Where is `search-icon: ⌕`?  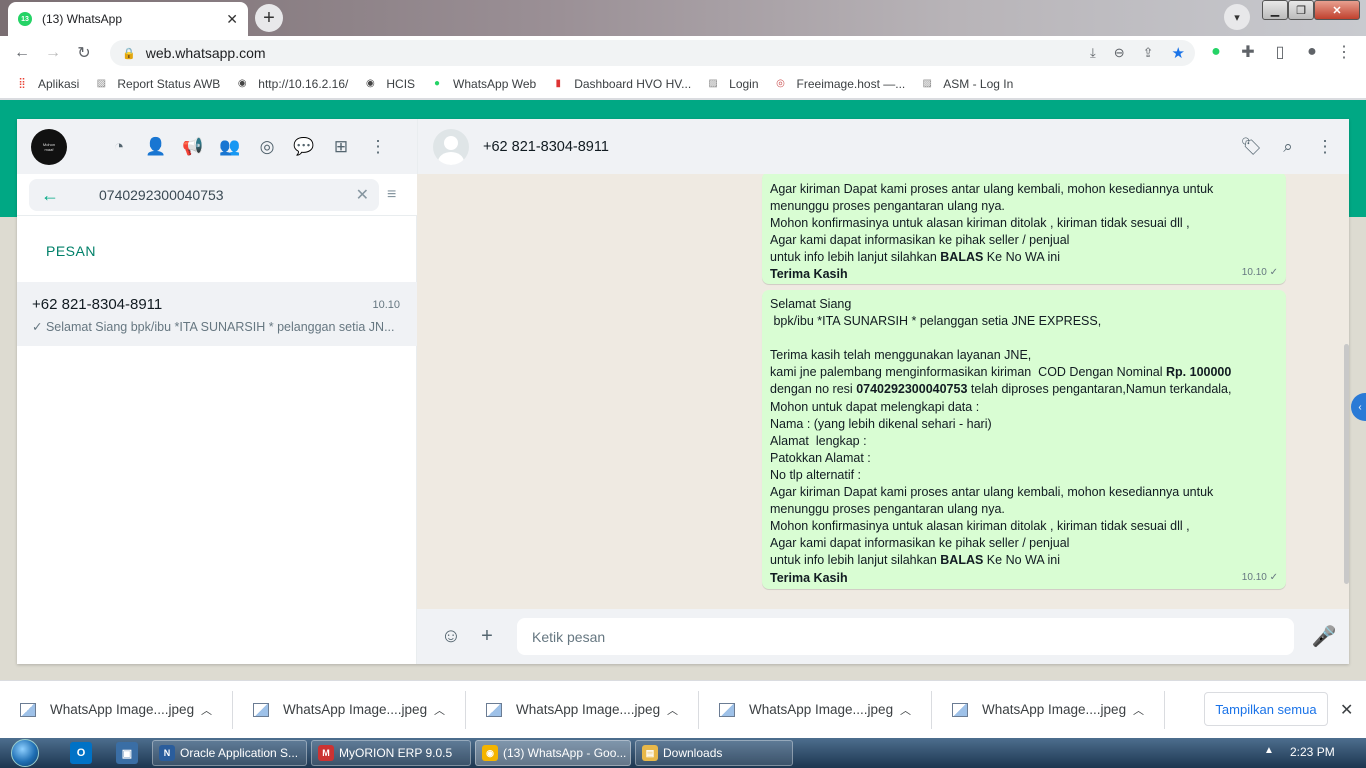 search-icon: ⌕ is located at coordinates (1288, 147).